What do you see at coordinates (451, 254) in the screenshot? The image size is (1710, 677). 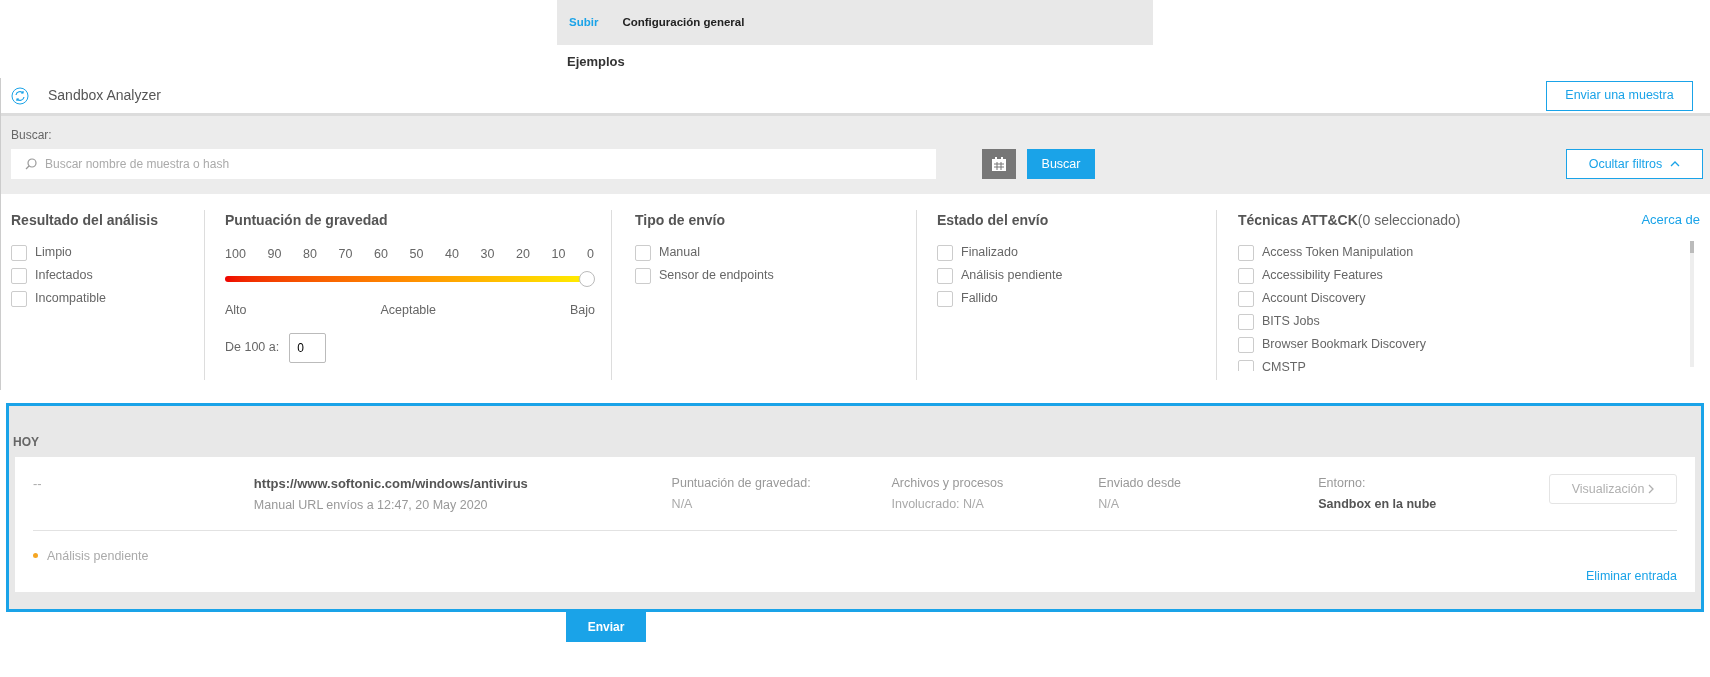 I see `scale-tick: 40` at bounding box center [451, 254].